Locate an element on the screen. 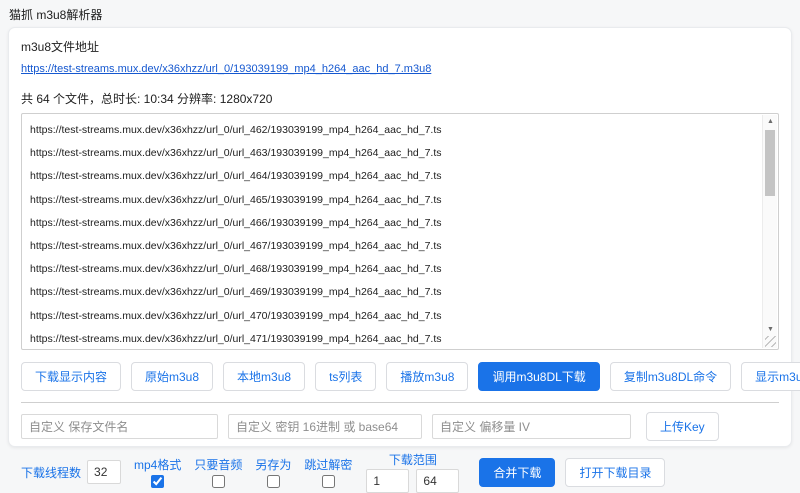  show-m3u8dl-command-button: 显示m3u8DL命令 is located at coordinates (770, 376).